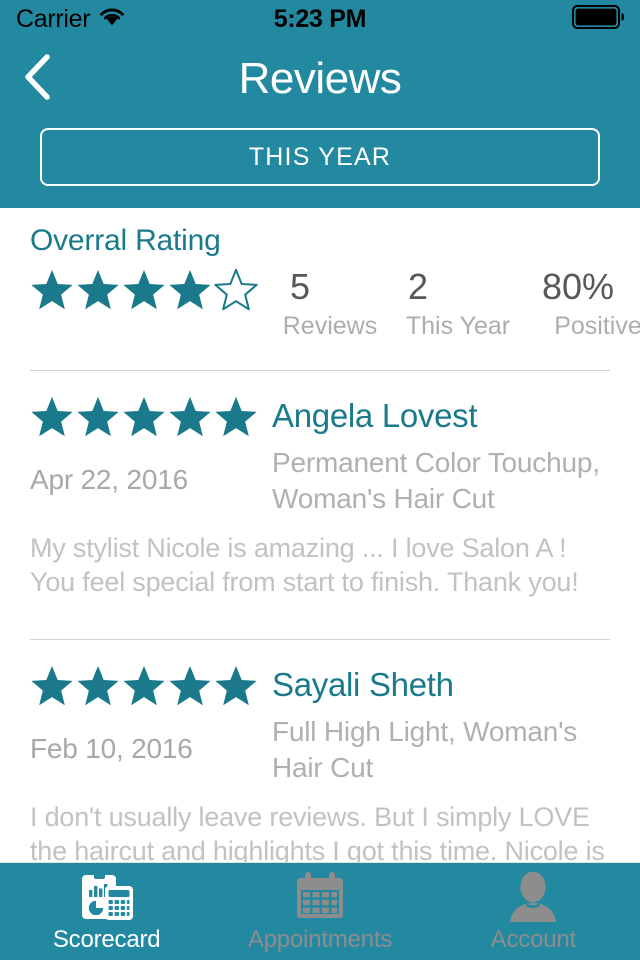 This screenshot has height=960, width=640. What do you see at coordinates (300, 286) in the screenshot?
I see `stat-value: 5` at bounding box center [300, 286].